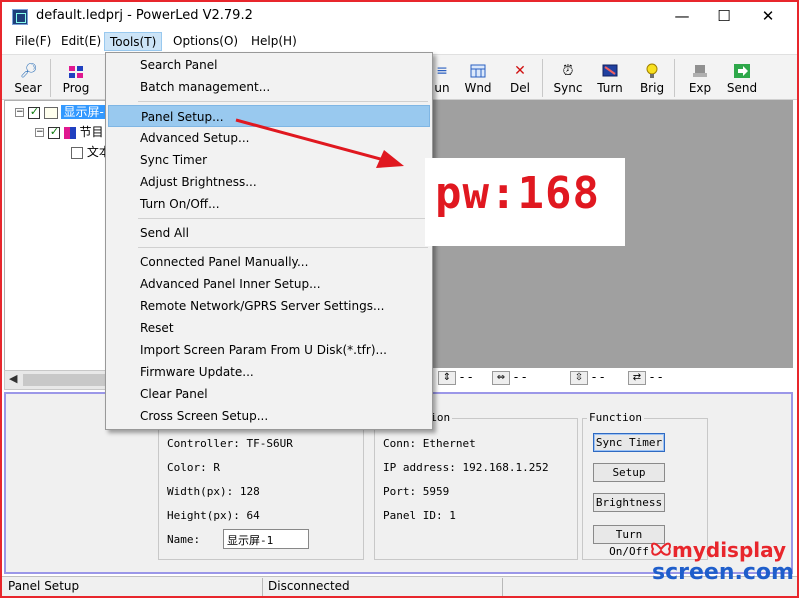 This screenshot has width=799, height=598. Describe the element at coordinates (517, 193) in the screenshot. I see `password-text: pw:168` at that location.